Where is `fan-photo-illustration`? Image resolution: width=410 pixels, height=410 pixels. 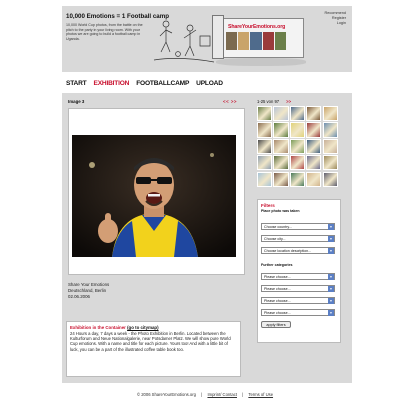 fan-photo-illustration is located at coordinates (154, 196).